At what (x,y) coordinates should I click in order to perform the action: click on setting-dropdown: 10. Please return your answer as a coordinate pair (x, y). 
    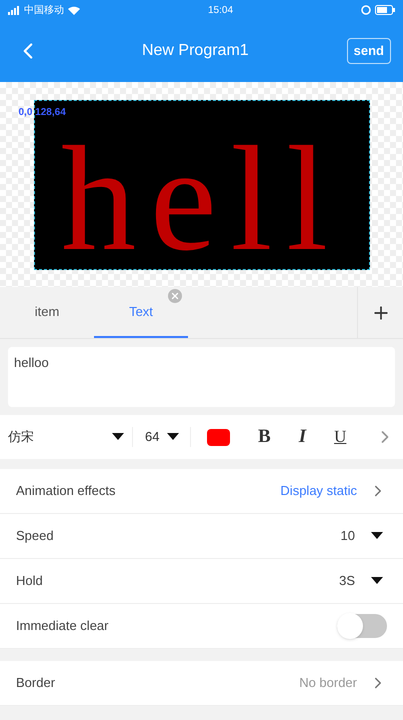
    Looking at the image, I should click on (363, 536).